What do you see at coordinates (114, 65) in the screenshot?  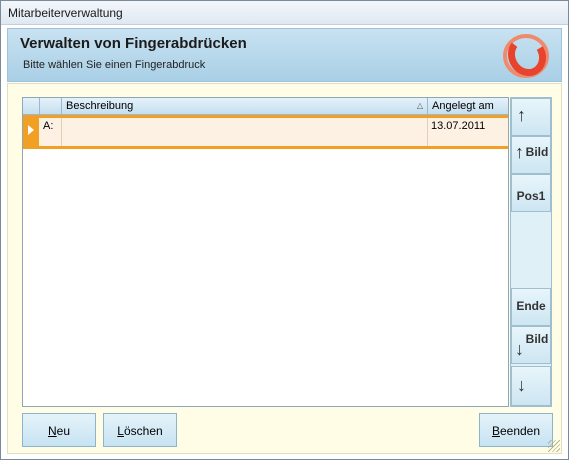 I see `page-subtitle: Bitte wählen Sie einen Fingerabdruck` at bounding box center [114, 65].